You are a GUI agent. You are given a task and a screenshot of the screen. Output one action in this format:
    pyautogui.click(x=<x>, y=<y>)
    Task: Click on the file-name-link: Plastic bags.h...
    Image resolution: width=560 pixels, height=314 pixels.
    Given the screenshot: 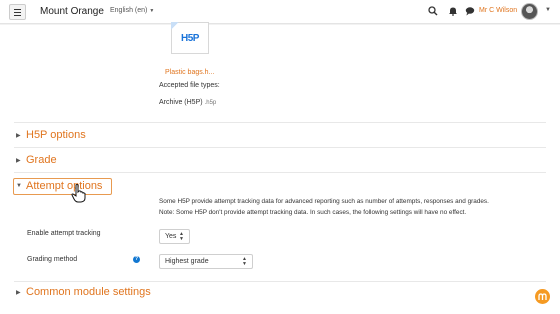 What is the action you would take?
    pyautogui.click(x=189, y=72)
    